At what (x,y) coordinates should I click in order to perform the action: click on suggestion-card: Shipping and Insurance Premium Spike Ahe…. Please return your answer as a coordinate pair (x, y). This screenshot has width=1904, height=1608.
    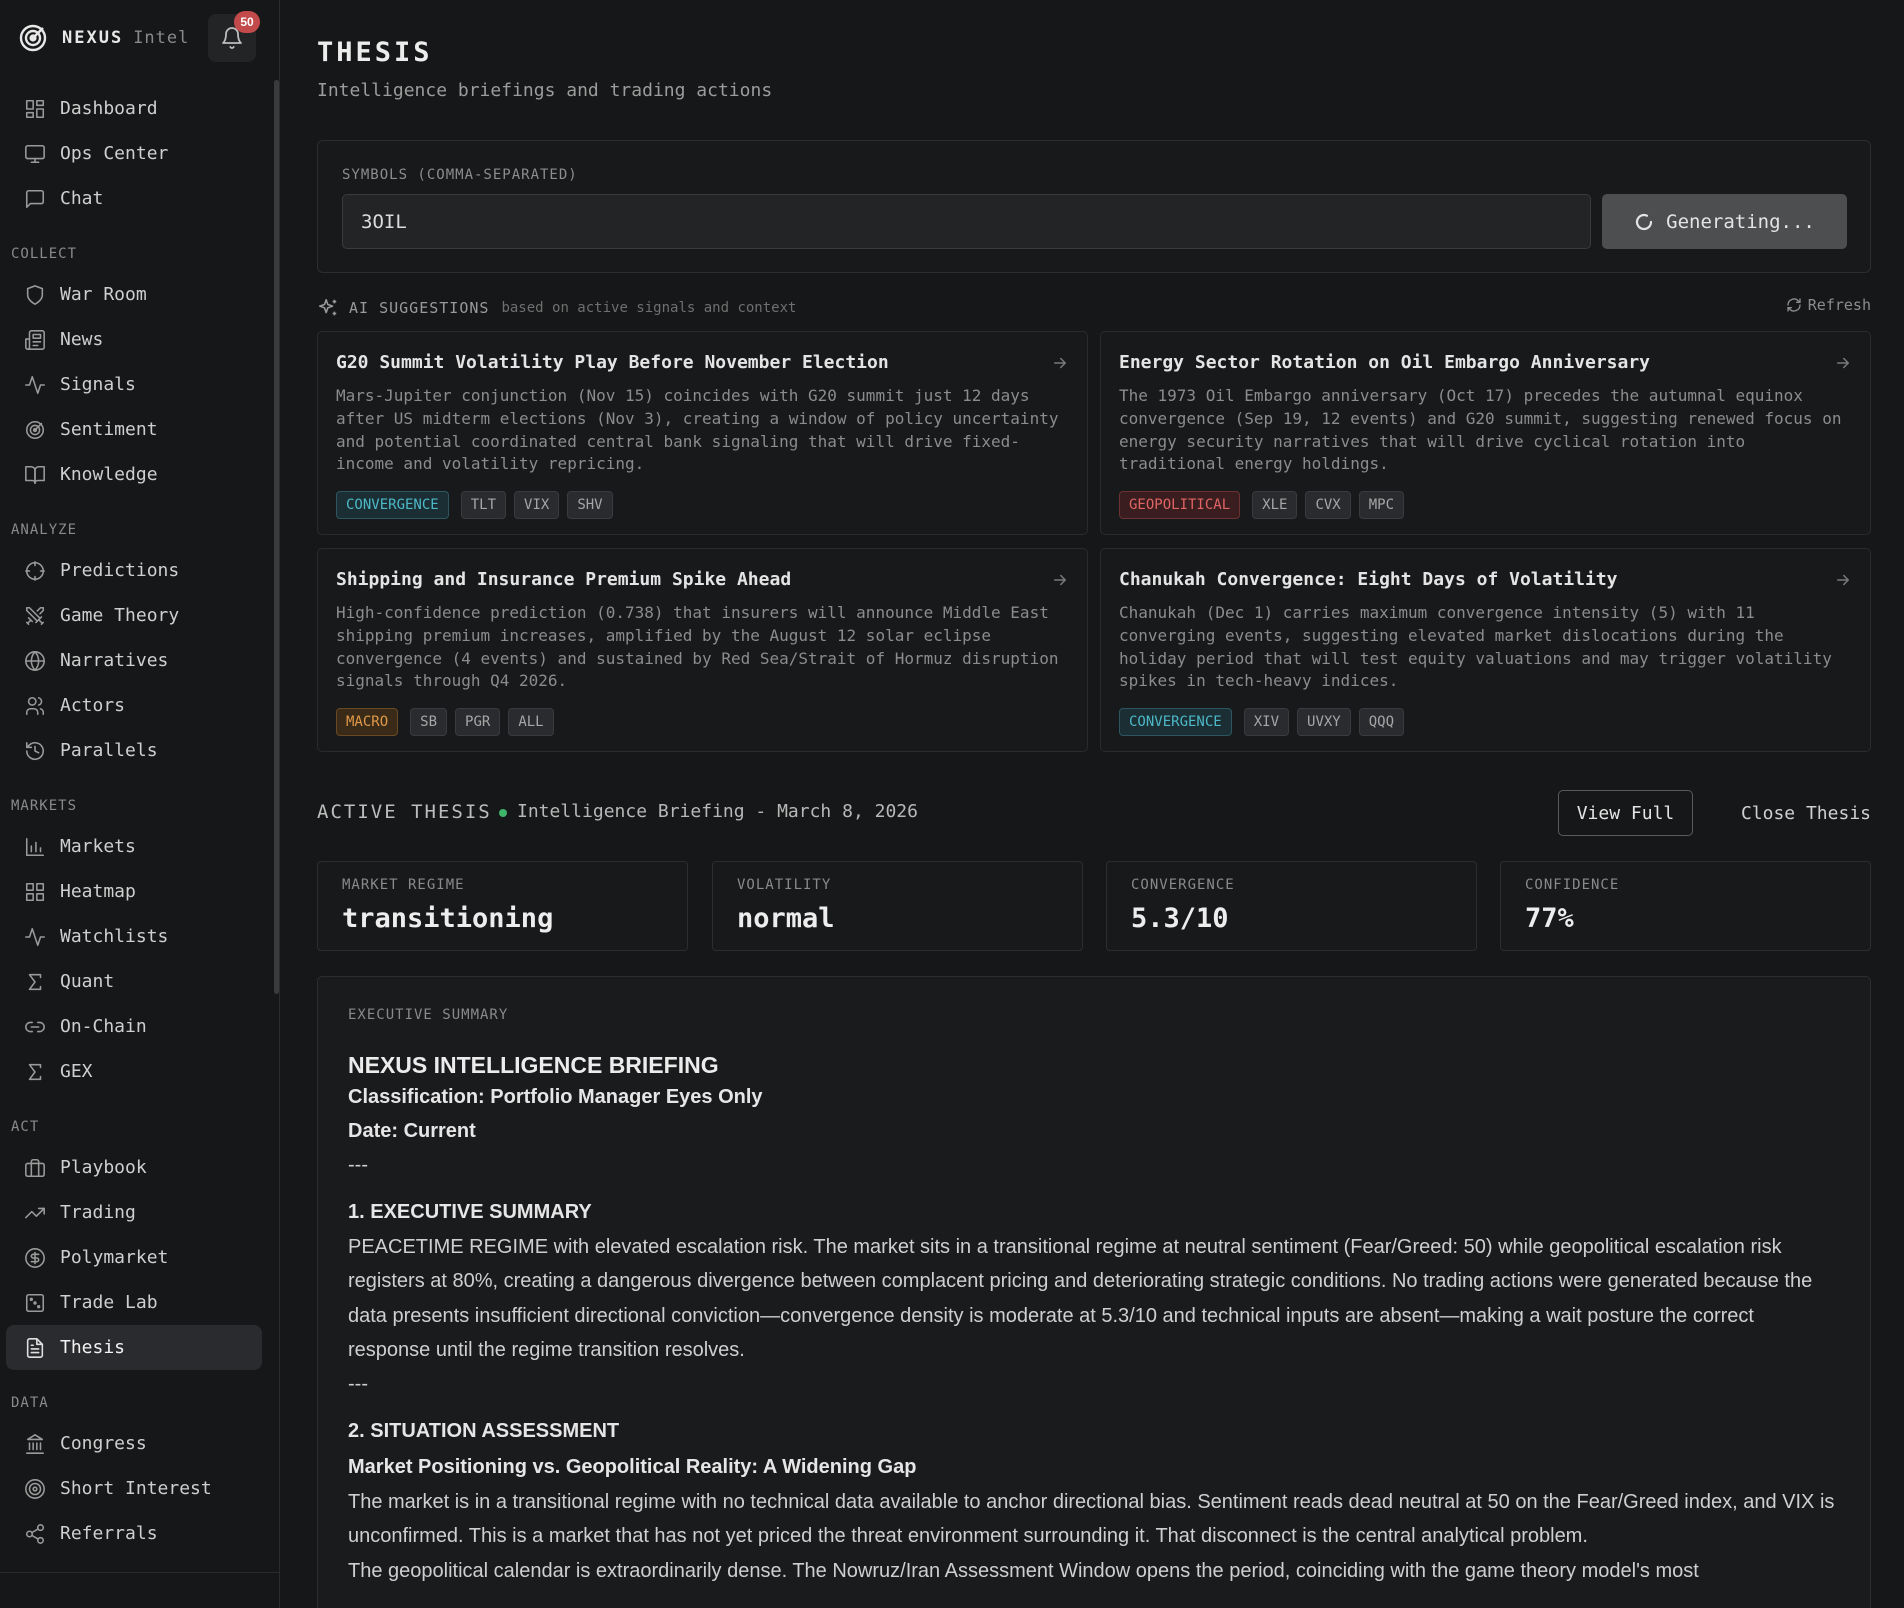
    Looking at the image, I should click on (702, 650).